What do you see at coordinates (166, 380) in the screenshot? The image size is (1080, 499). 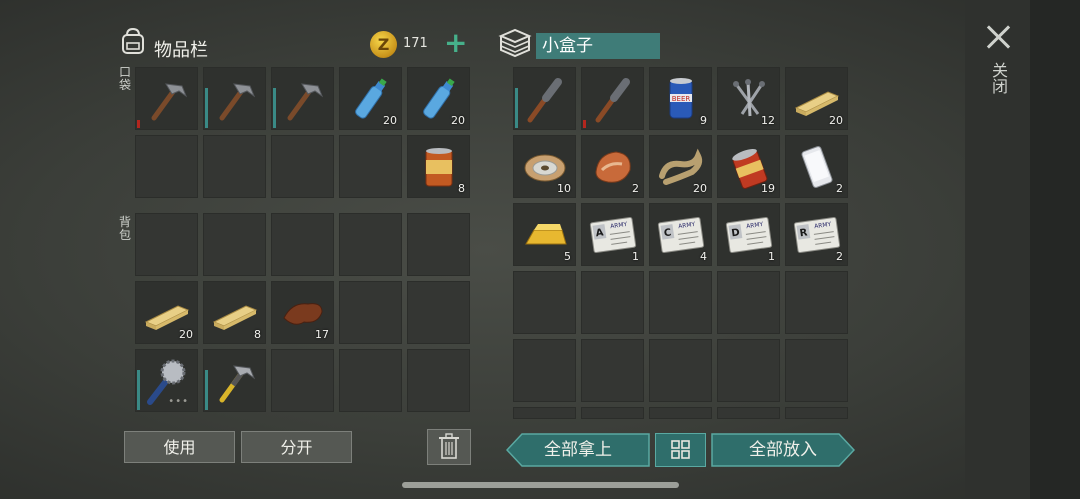 I see `backpack-slot: •••` at bounding box center [166, 380].